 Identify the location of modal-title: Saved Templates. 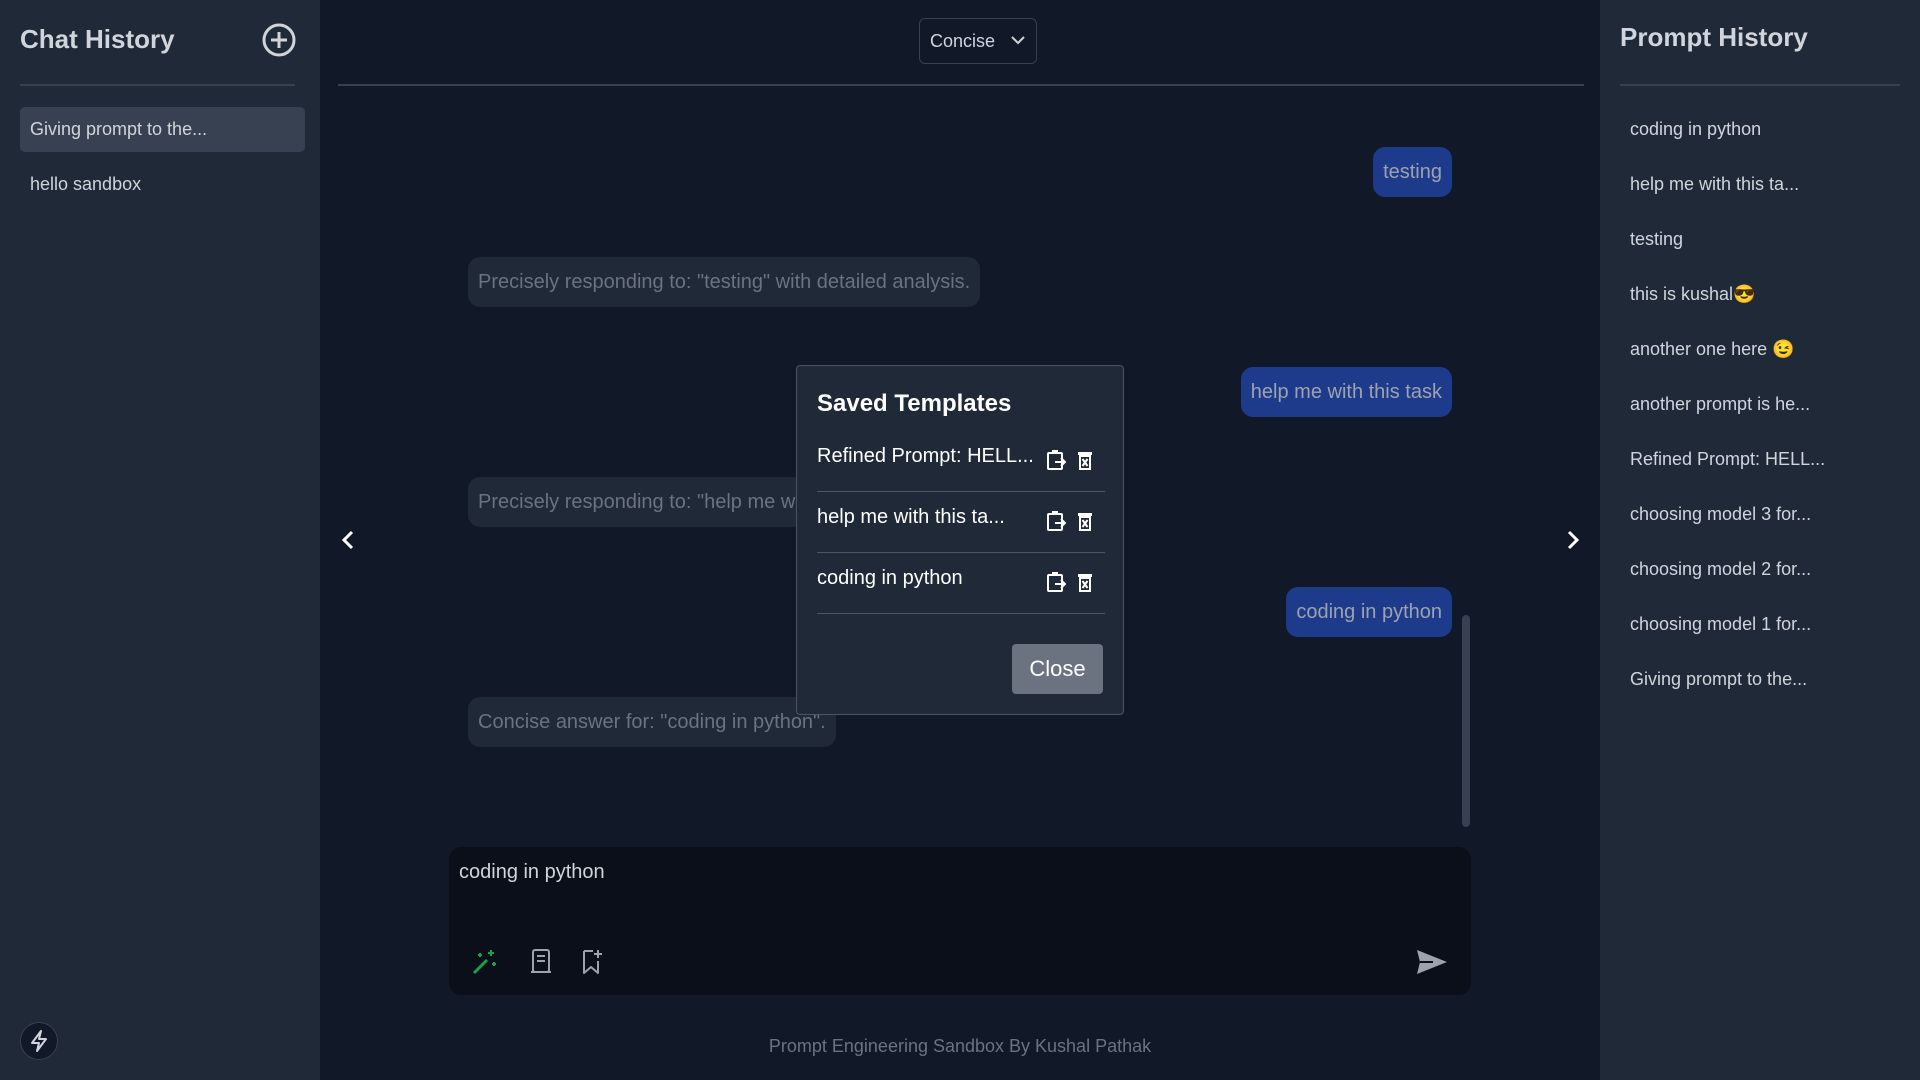
(914, 403).